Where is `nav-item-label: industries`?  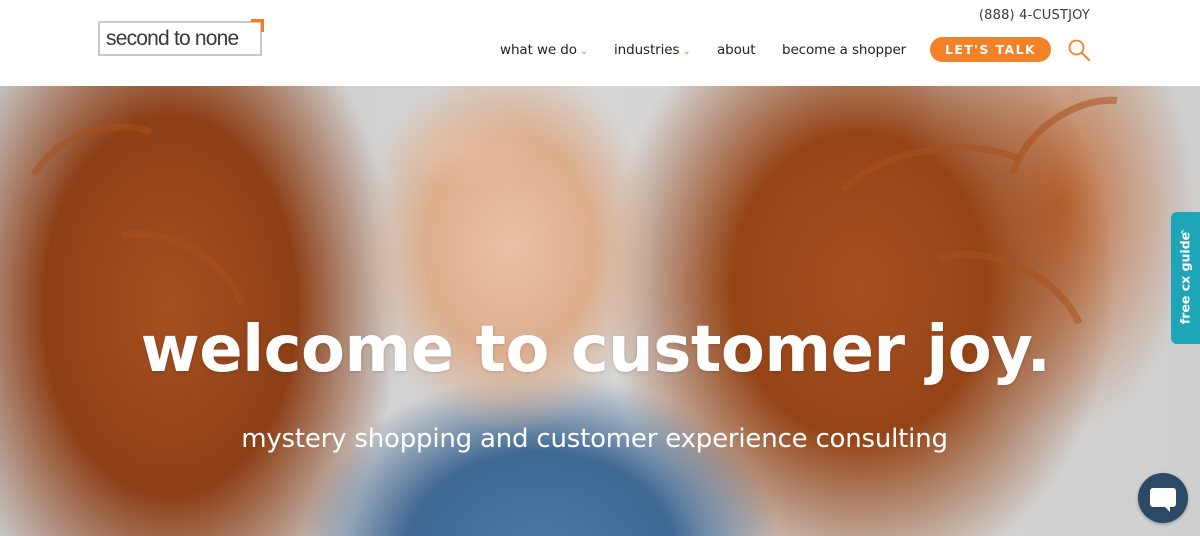
nav-item-label: industries is located at coordinates (647, 50).